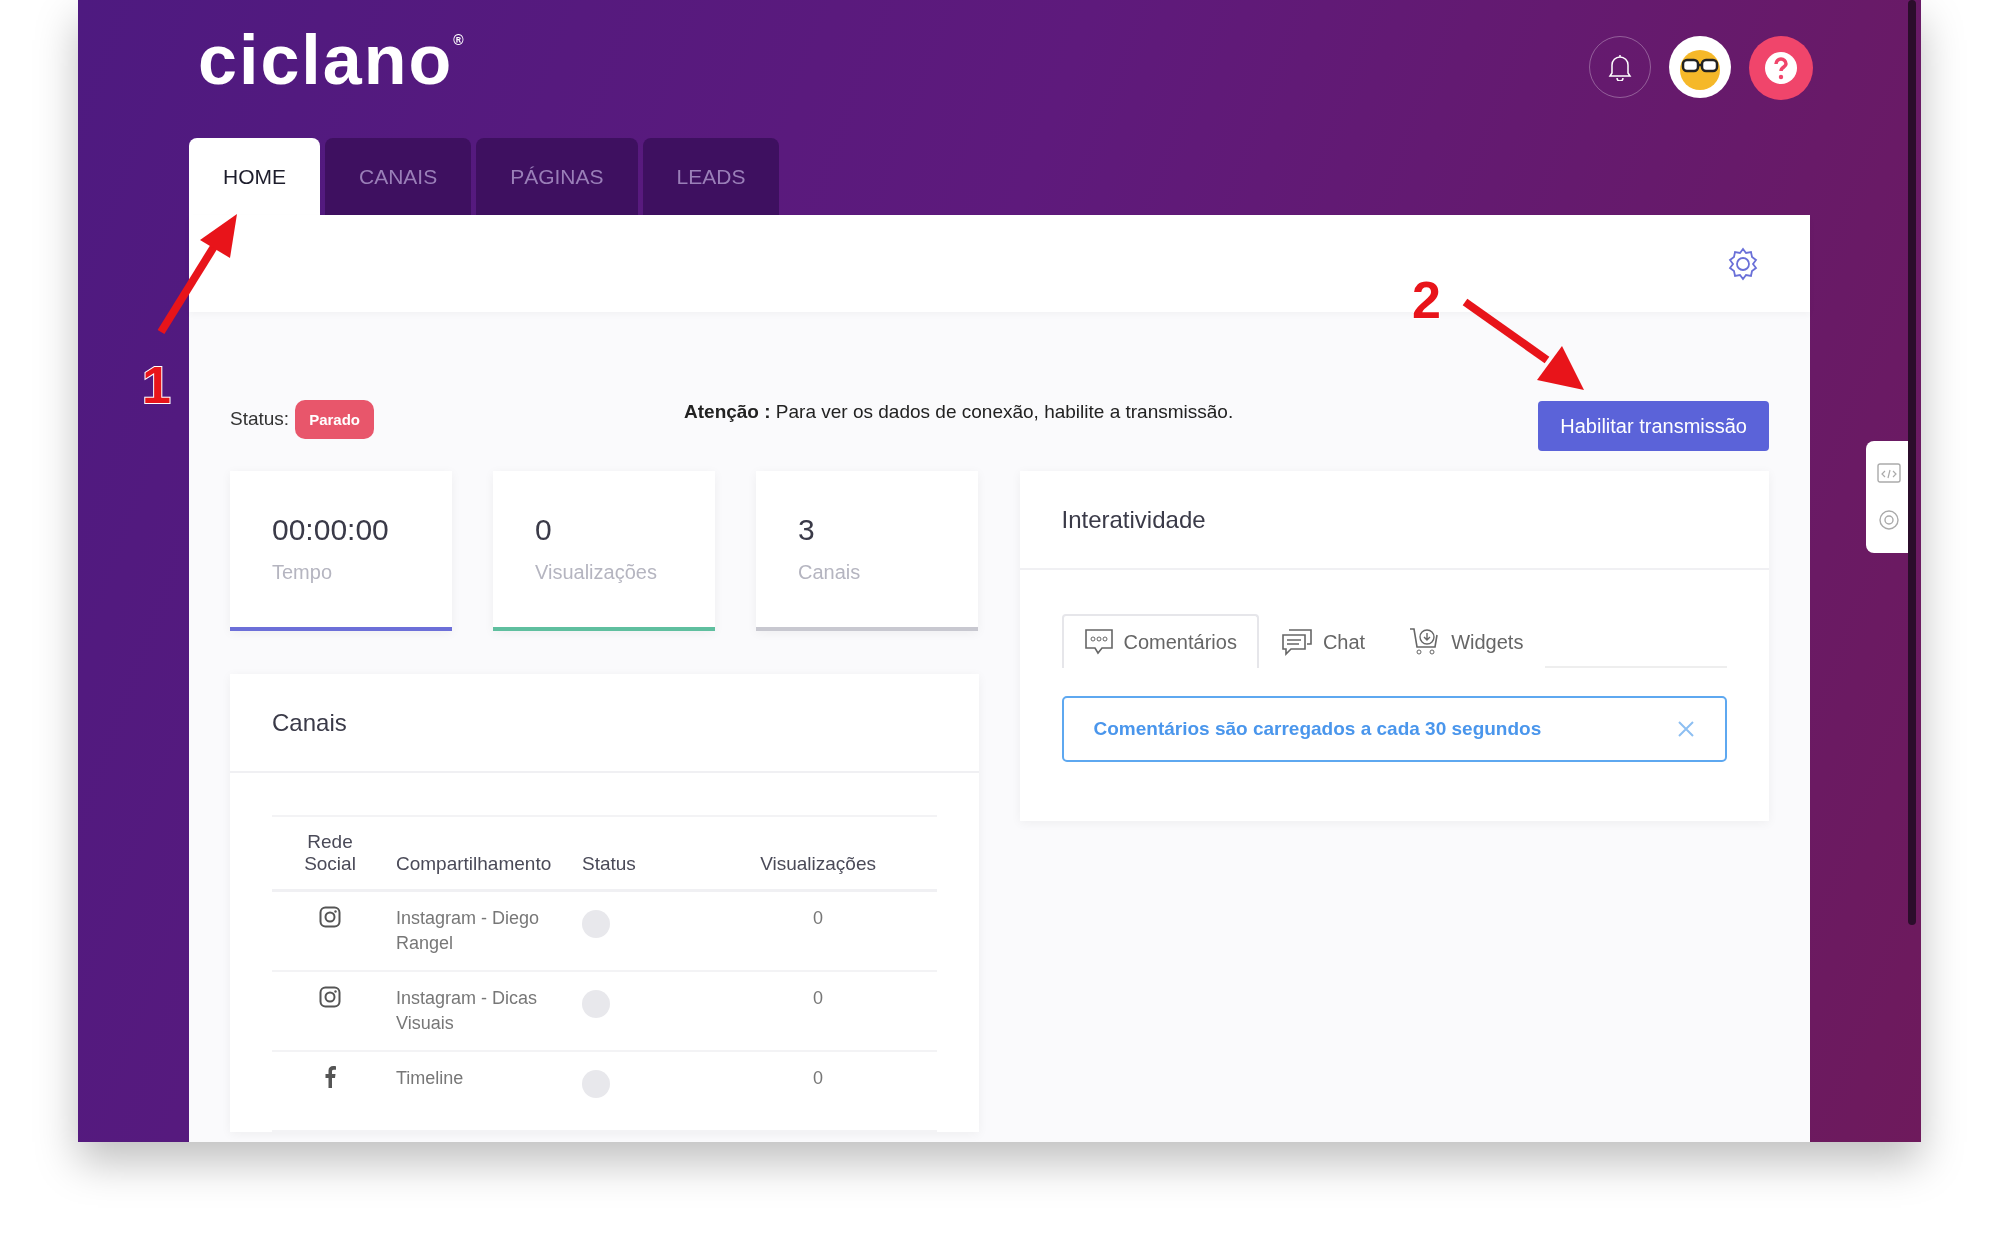 The image size is (1999, 1245). What do you see at coordinates (557, 176) in the screenshot?
I see `nav-tab: PÁGINAS` at bounding box center [557, 176].